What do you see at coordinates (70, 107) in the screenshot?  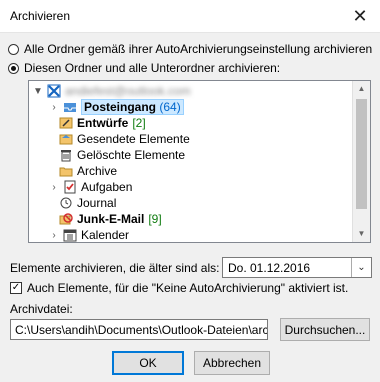 I see `inbox-icon` at bounding box center [70, 107].